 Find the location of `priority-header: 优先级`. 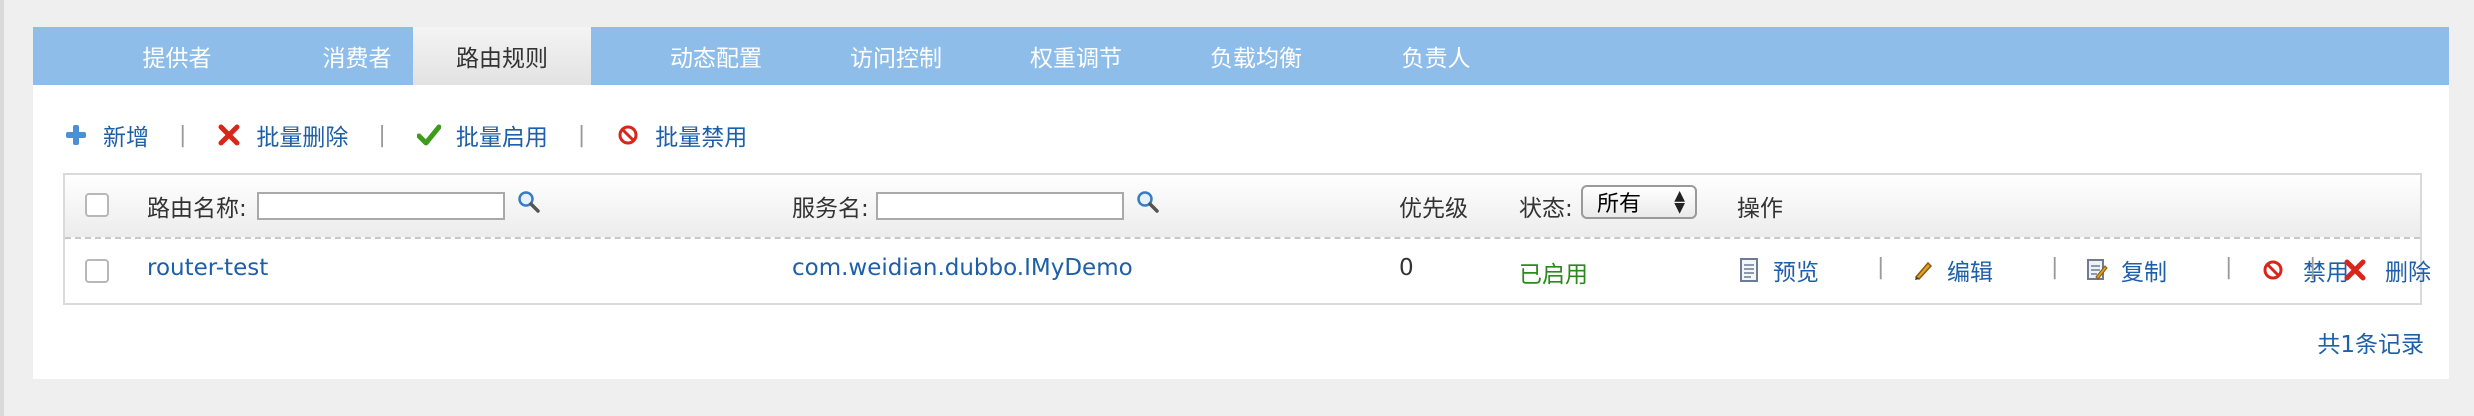

priority-header: 优先级 is located at coordinates (1433, 209).